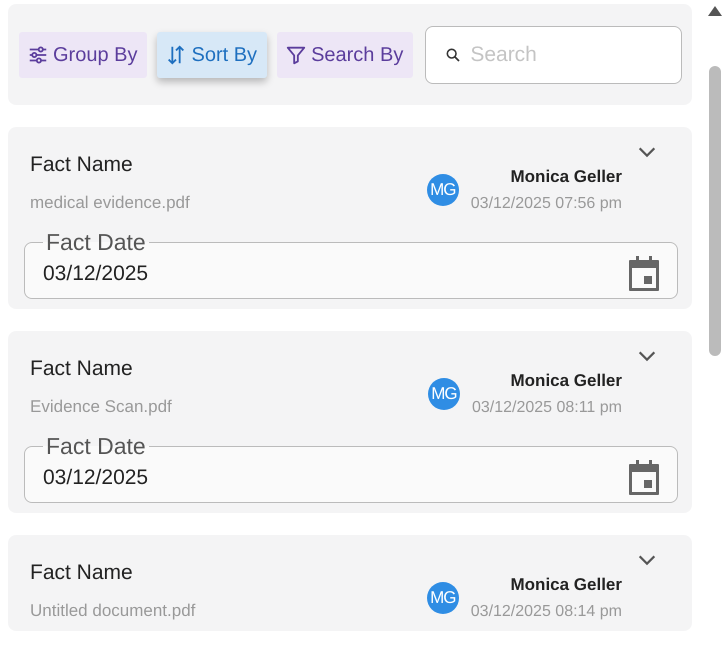 The height and width of the screenshot is (670, 724). What do you see at coordinates (212, 55) in the screenshot?
I see `toolbar-button: Sort By` at bounding box center [212, 55].